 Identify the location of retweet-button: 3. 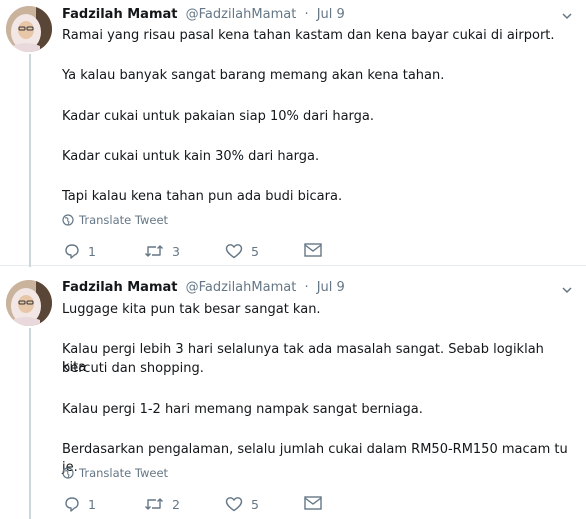
(162, 251).